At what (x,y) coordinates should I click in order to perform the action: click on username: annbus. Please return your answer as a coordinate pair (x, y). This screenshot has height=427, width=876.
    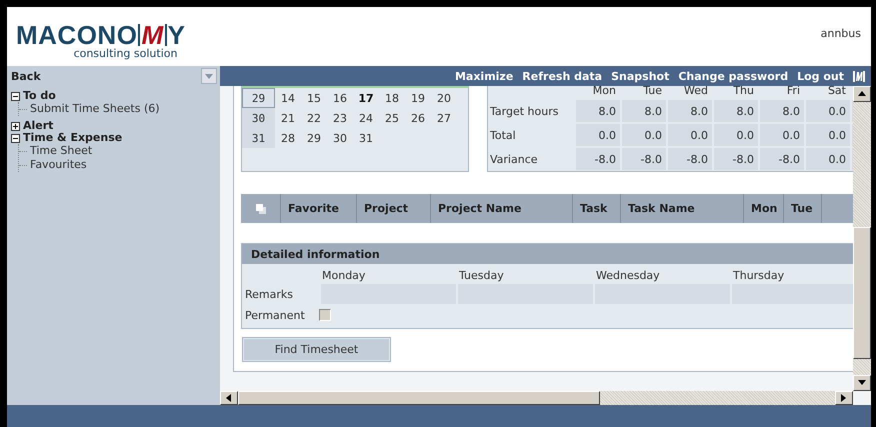
    Looking at the image, I should click on (840, 33).